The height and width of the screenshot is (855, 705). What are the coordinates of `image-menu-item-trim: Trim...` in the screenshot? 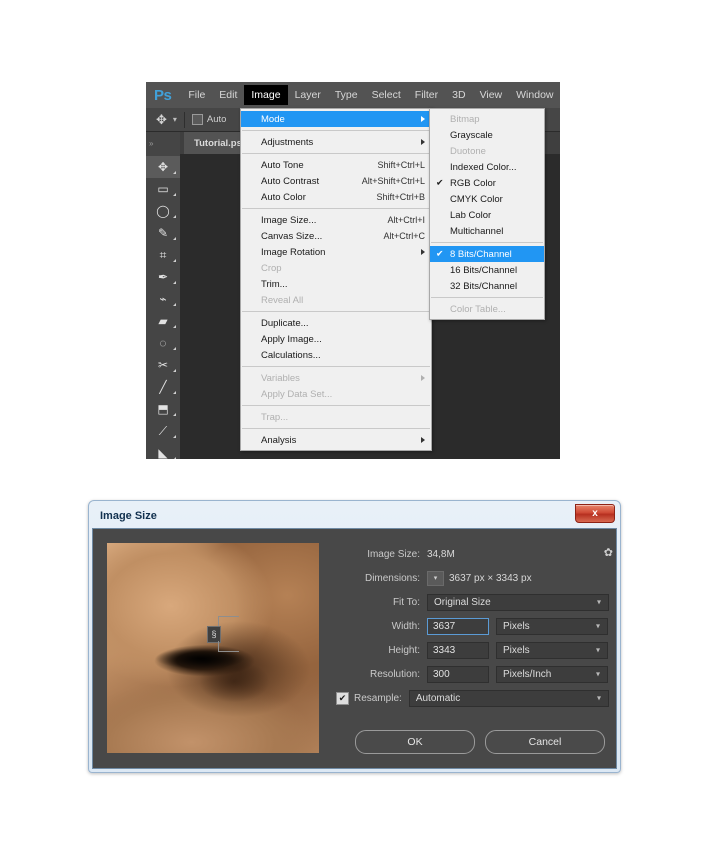 It's located at (336, 284).